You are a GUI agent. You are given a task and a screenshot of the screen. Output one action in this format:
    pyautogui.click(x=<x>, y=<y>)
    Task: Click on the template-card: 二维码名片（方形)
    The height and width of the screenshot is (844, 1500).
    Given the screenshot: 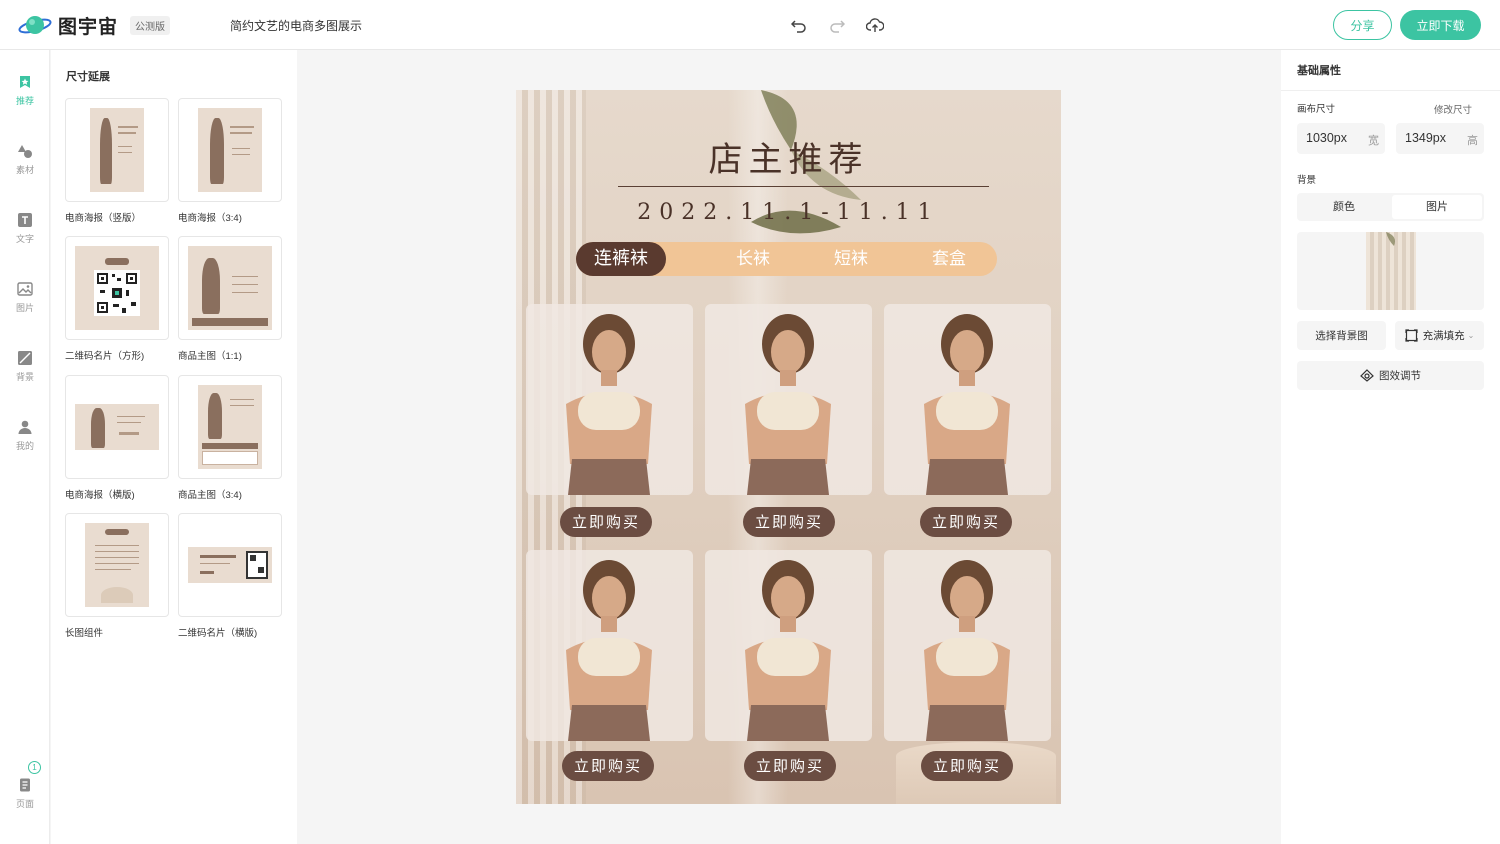 What is the action you would take?
    pyautogui.click(x=117, y=299)
    